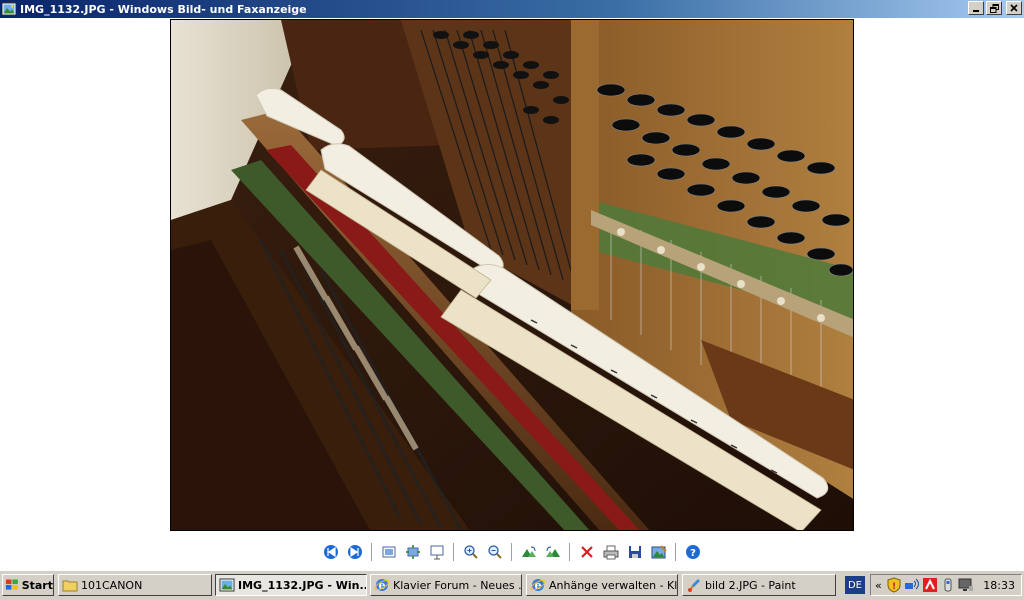 Image resolution: width=1024 pixels, height=600 pixels. I want to click on security-shield-icon: !, so click(894, 585).